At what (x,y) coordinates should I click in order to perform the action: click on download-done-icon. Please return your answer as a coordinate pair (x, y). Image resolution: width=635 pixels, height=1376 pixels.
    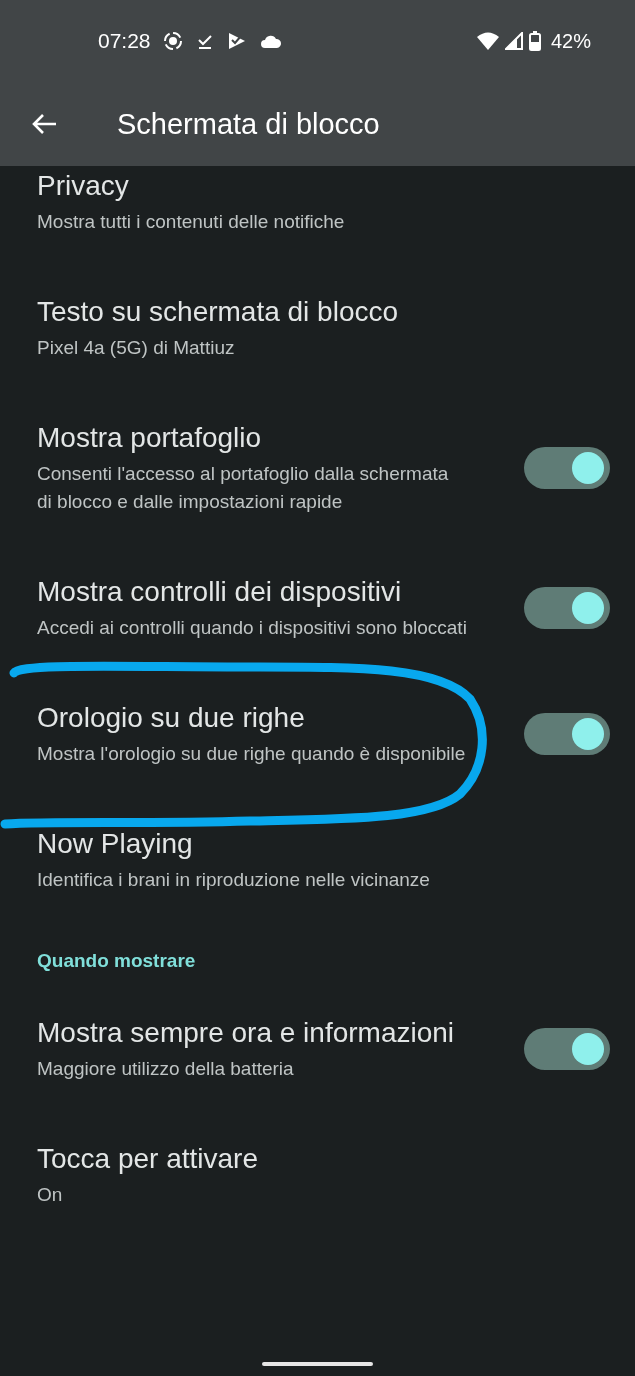
    Looking at the image, I should click on (204, 41).